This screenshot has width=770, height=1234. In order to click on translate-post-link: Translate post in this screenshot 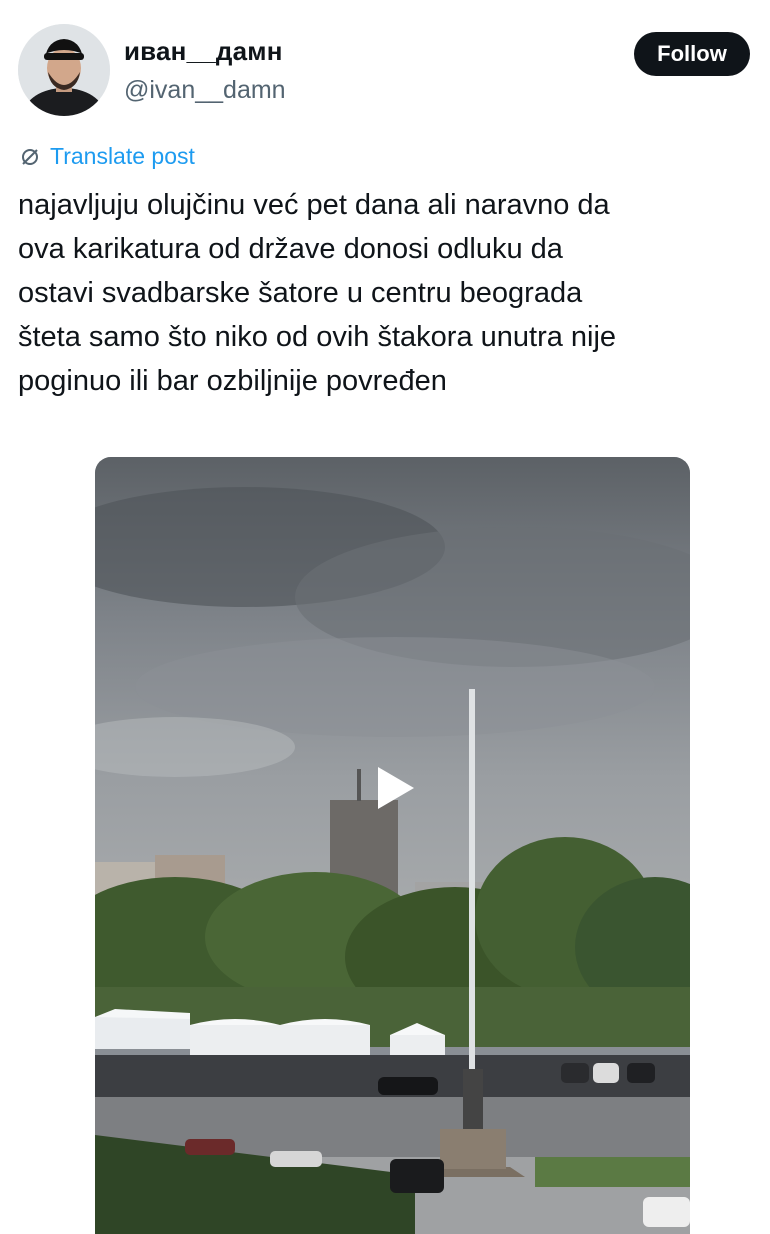, I will do `click(107, 156)`.